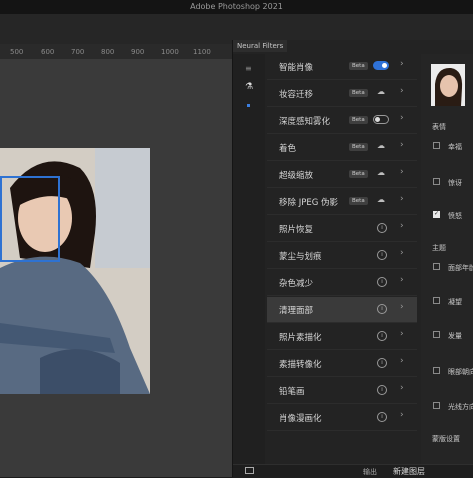  What do you see at coordinates (342, 229) in the screenshot?
I see `filter-row-photo-restoration: 照片恢复 i ›` at bounding box center [342, 229].